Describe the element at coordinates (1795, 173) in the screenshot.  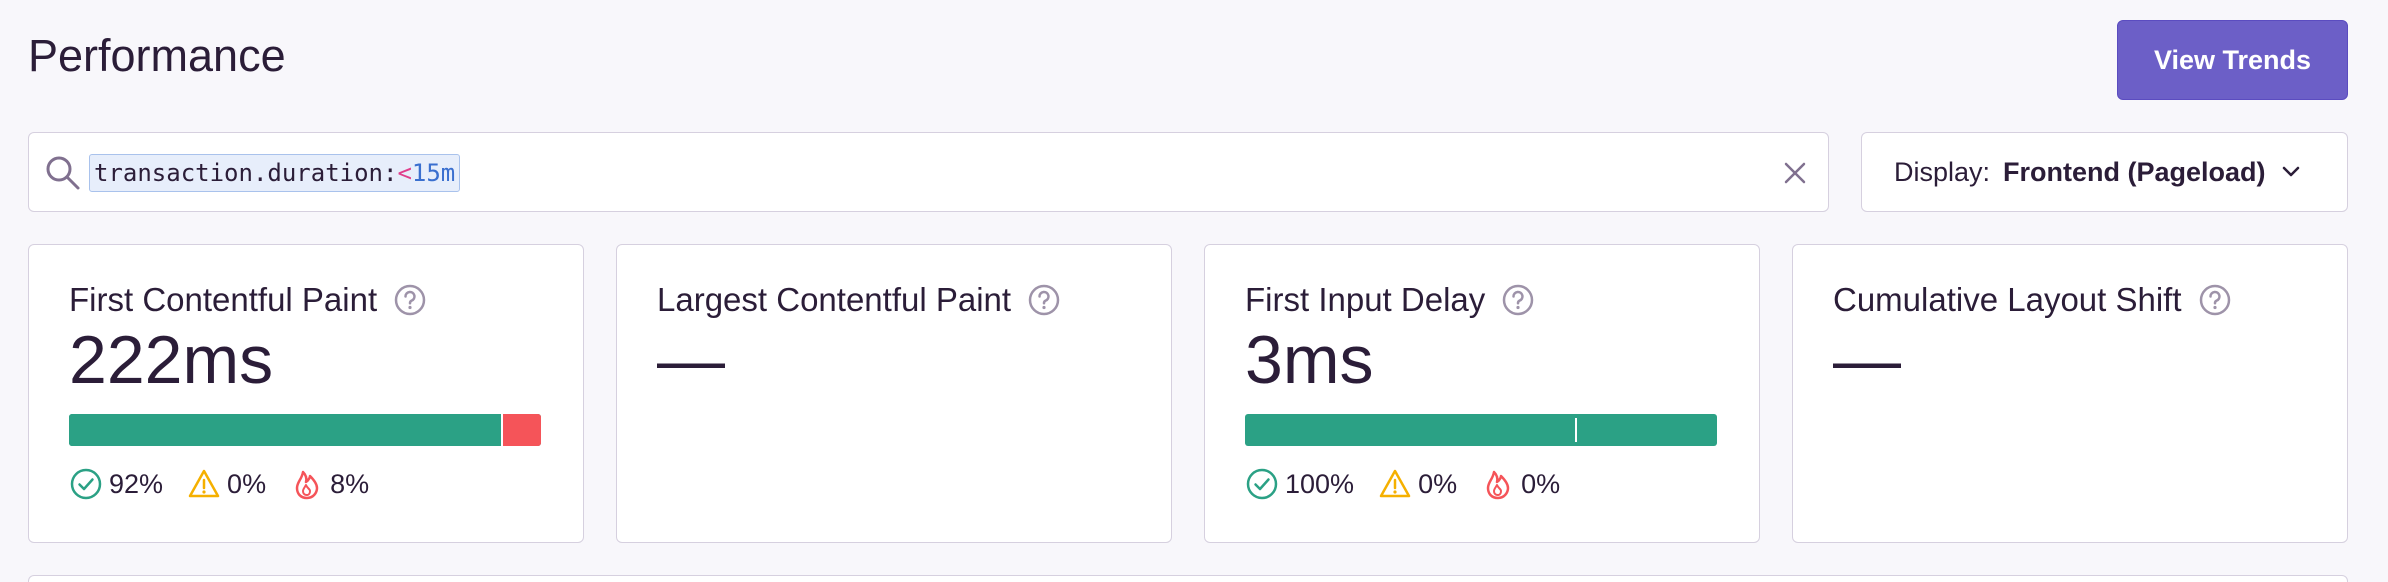
I see `close-icon` at that location.